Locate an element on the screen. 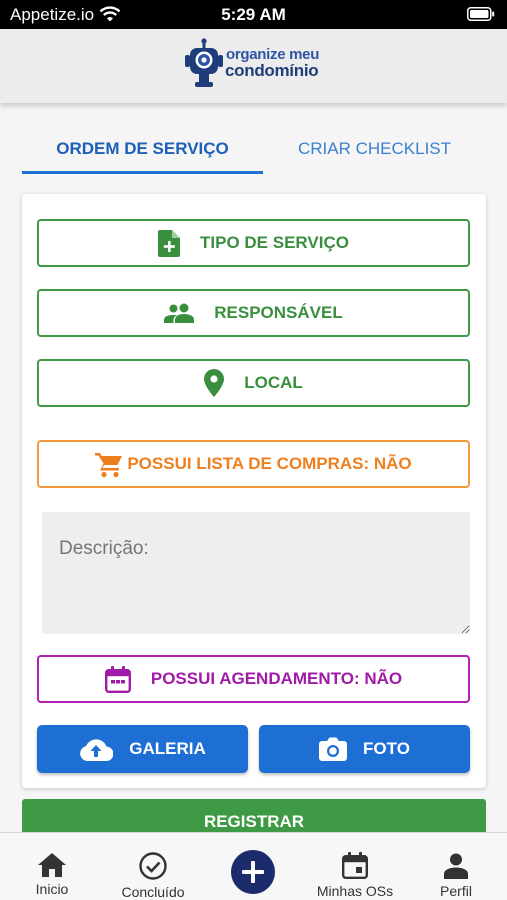 Image resolution: width=507 pixels, height=900 pixels. responsavel-button: RESPONSÁVEL is located at coordinates (253, 313).